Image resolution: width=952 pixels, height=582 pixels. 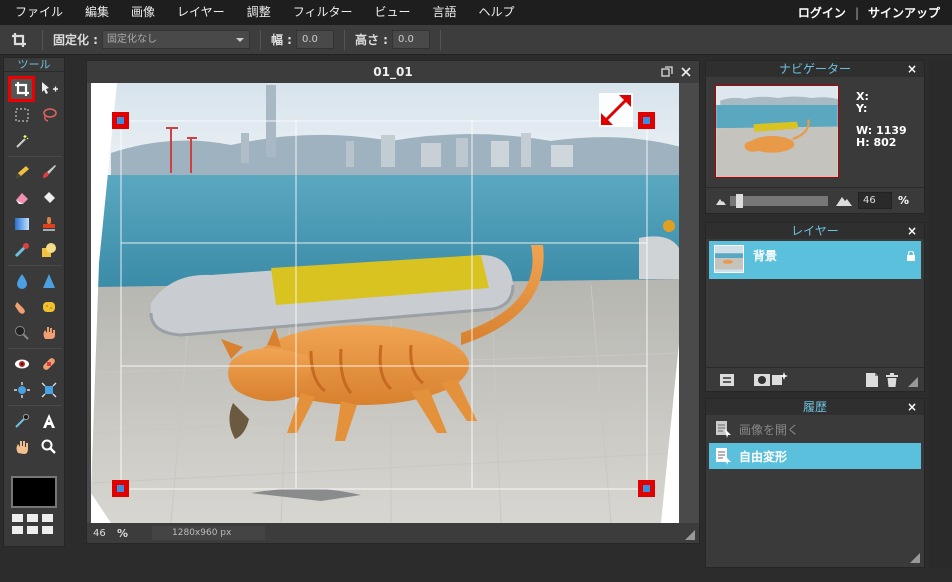 What do you see at coordinates (34, 492) in the screenshot?
I see `primary-color-swatch` at bounding box center [34, 492].